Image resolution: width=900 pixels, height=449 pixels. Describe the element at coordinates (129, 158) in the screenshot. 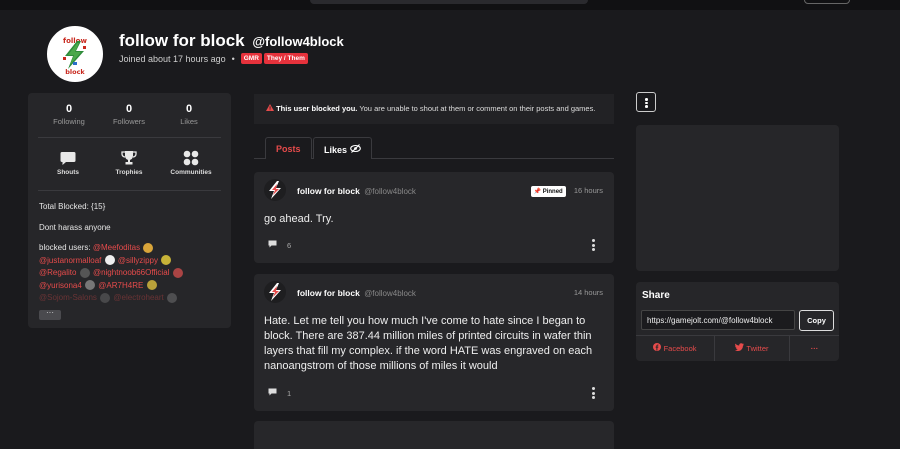

I see `trophy-icon` at that location.